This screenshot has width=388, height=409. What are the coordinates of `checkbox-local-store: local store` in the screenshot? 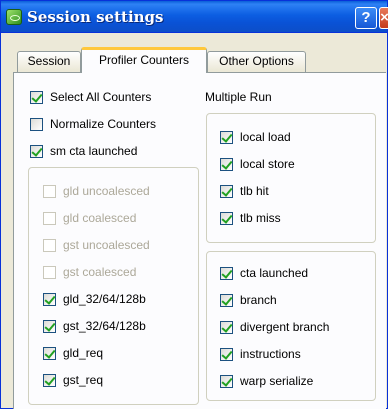 It's located at (257, 164).